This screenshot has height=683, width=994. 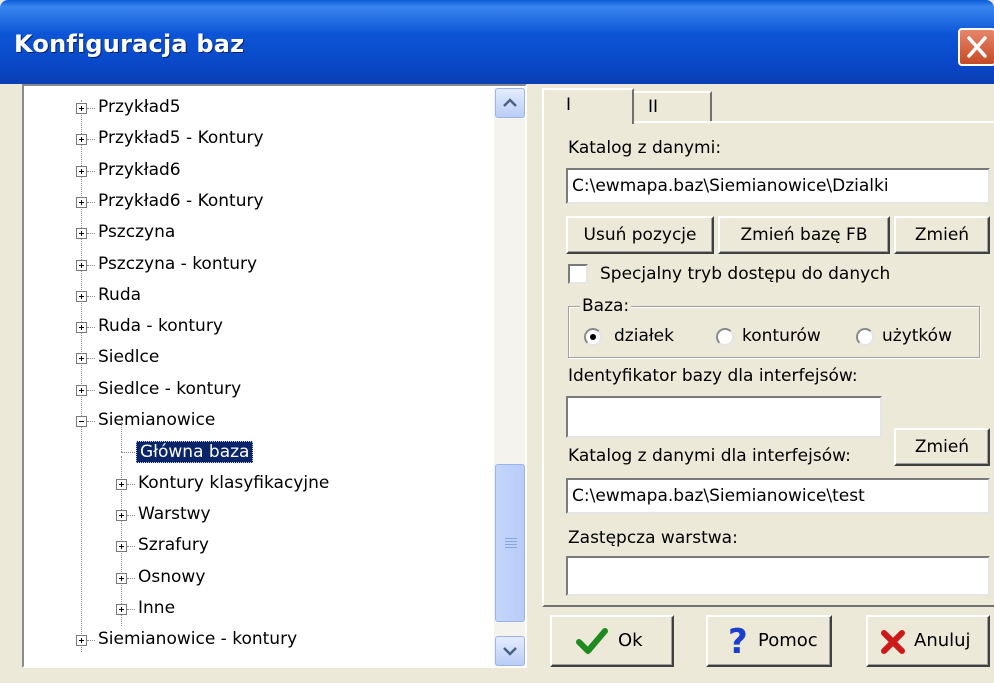 I want to click on tree-item: Siedlce, so click(x=256, y=358).